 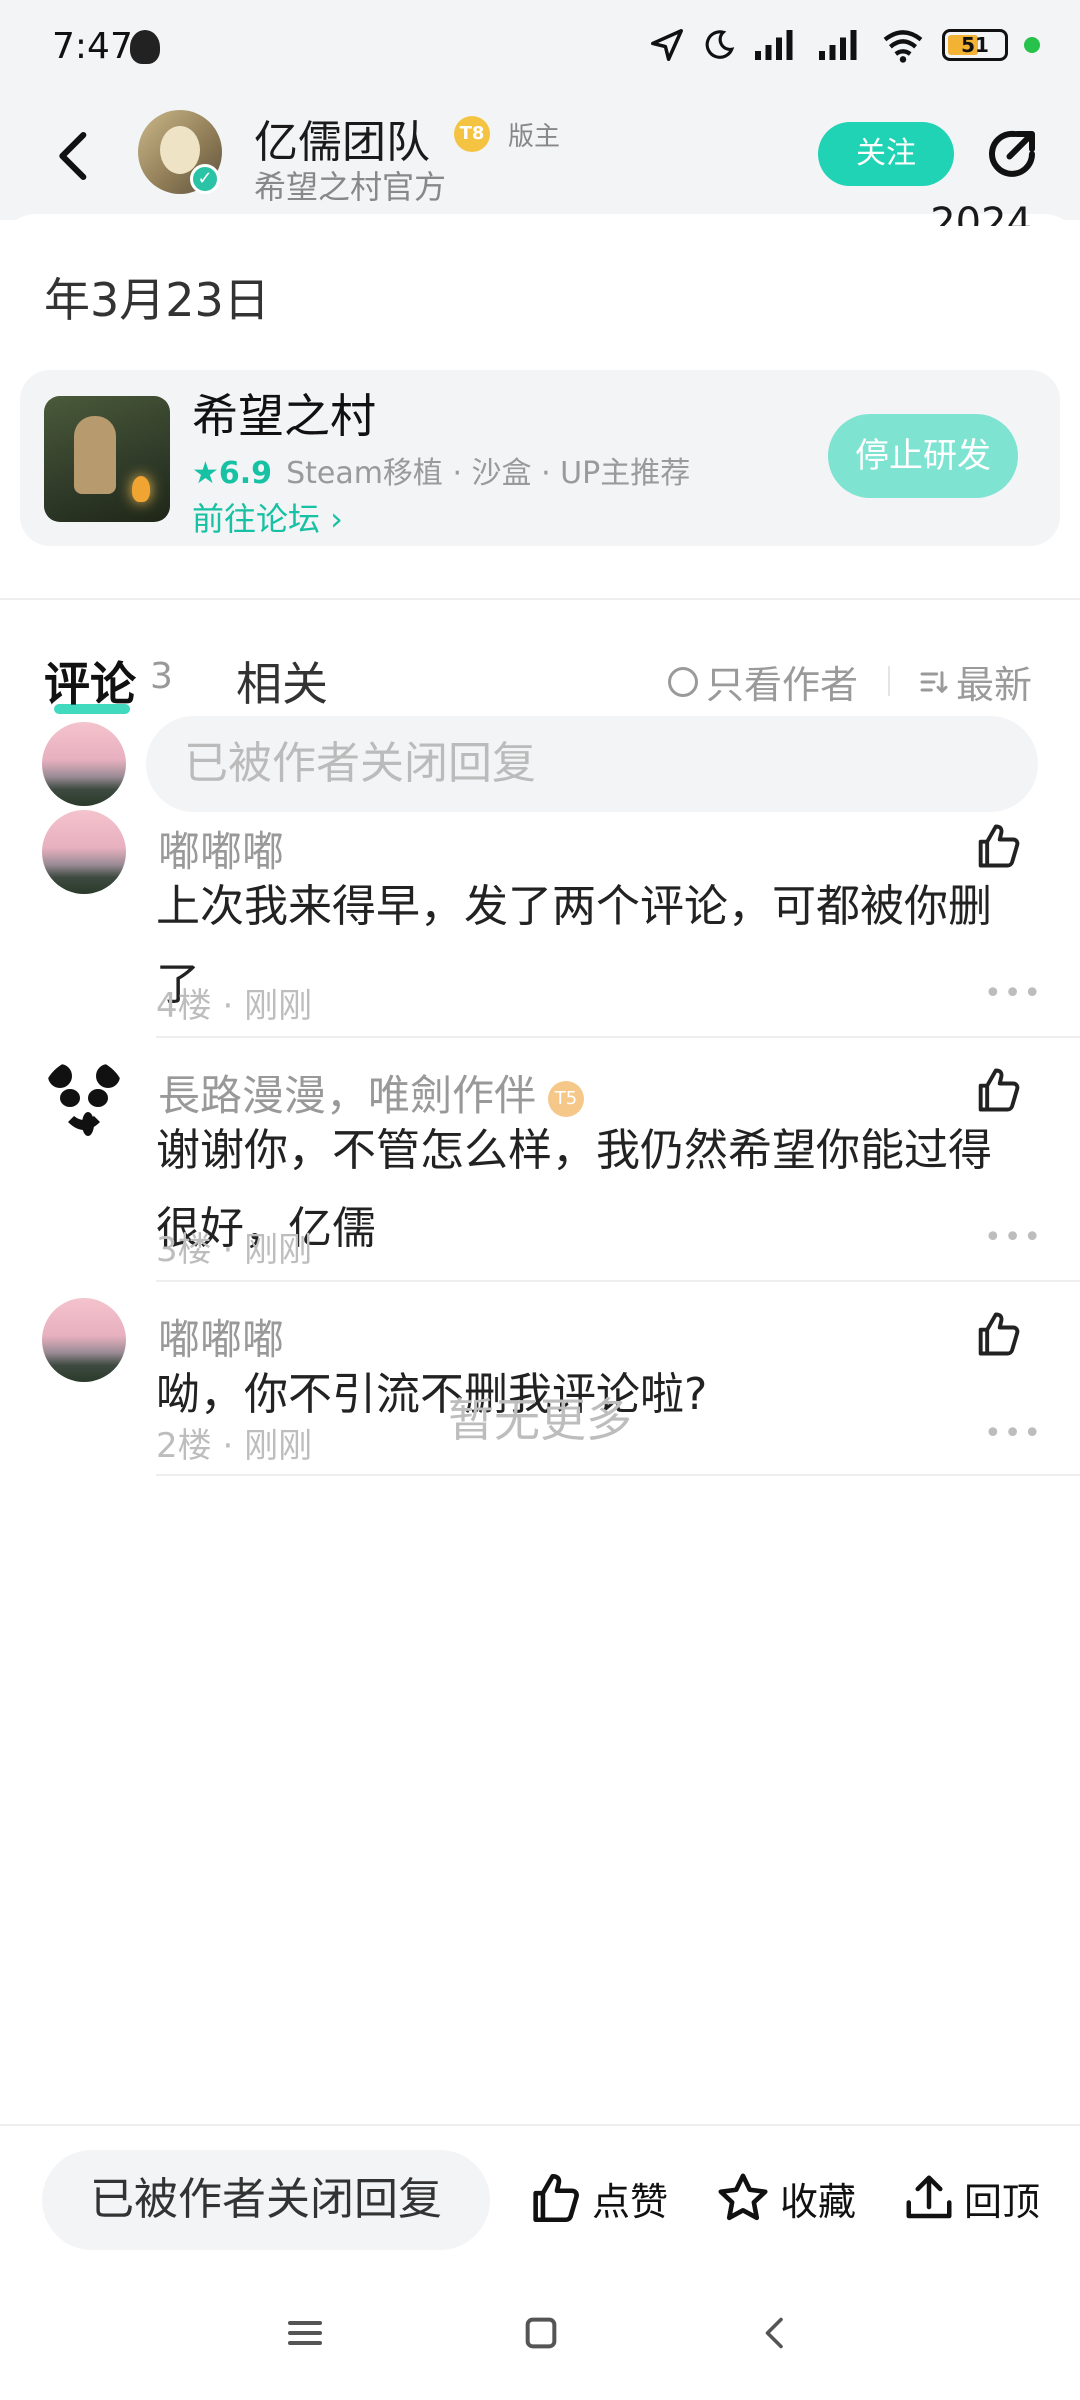 I want to click on back-to-top-button: 回顶, so click(x=971, y=2198).